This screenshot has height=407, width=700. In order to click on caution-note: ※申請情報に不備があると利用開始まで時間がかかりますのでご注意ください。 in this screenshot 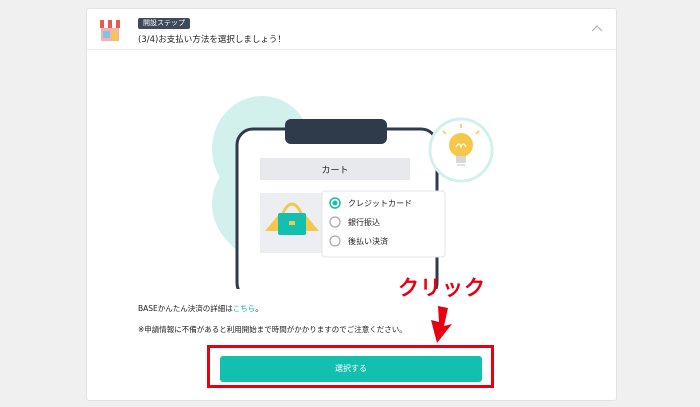, I will do `click(272, 329)`.